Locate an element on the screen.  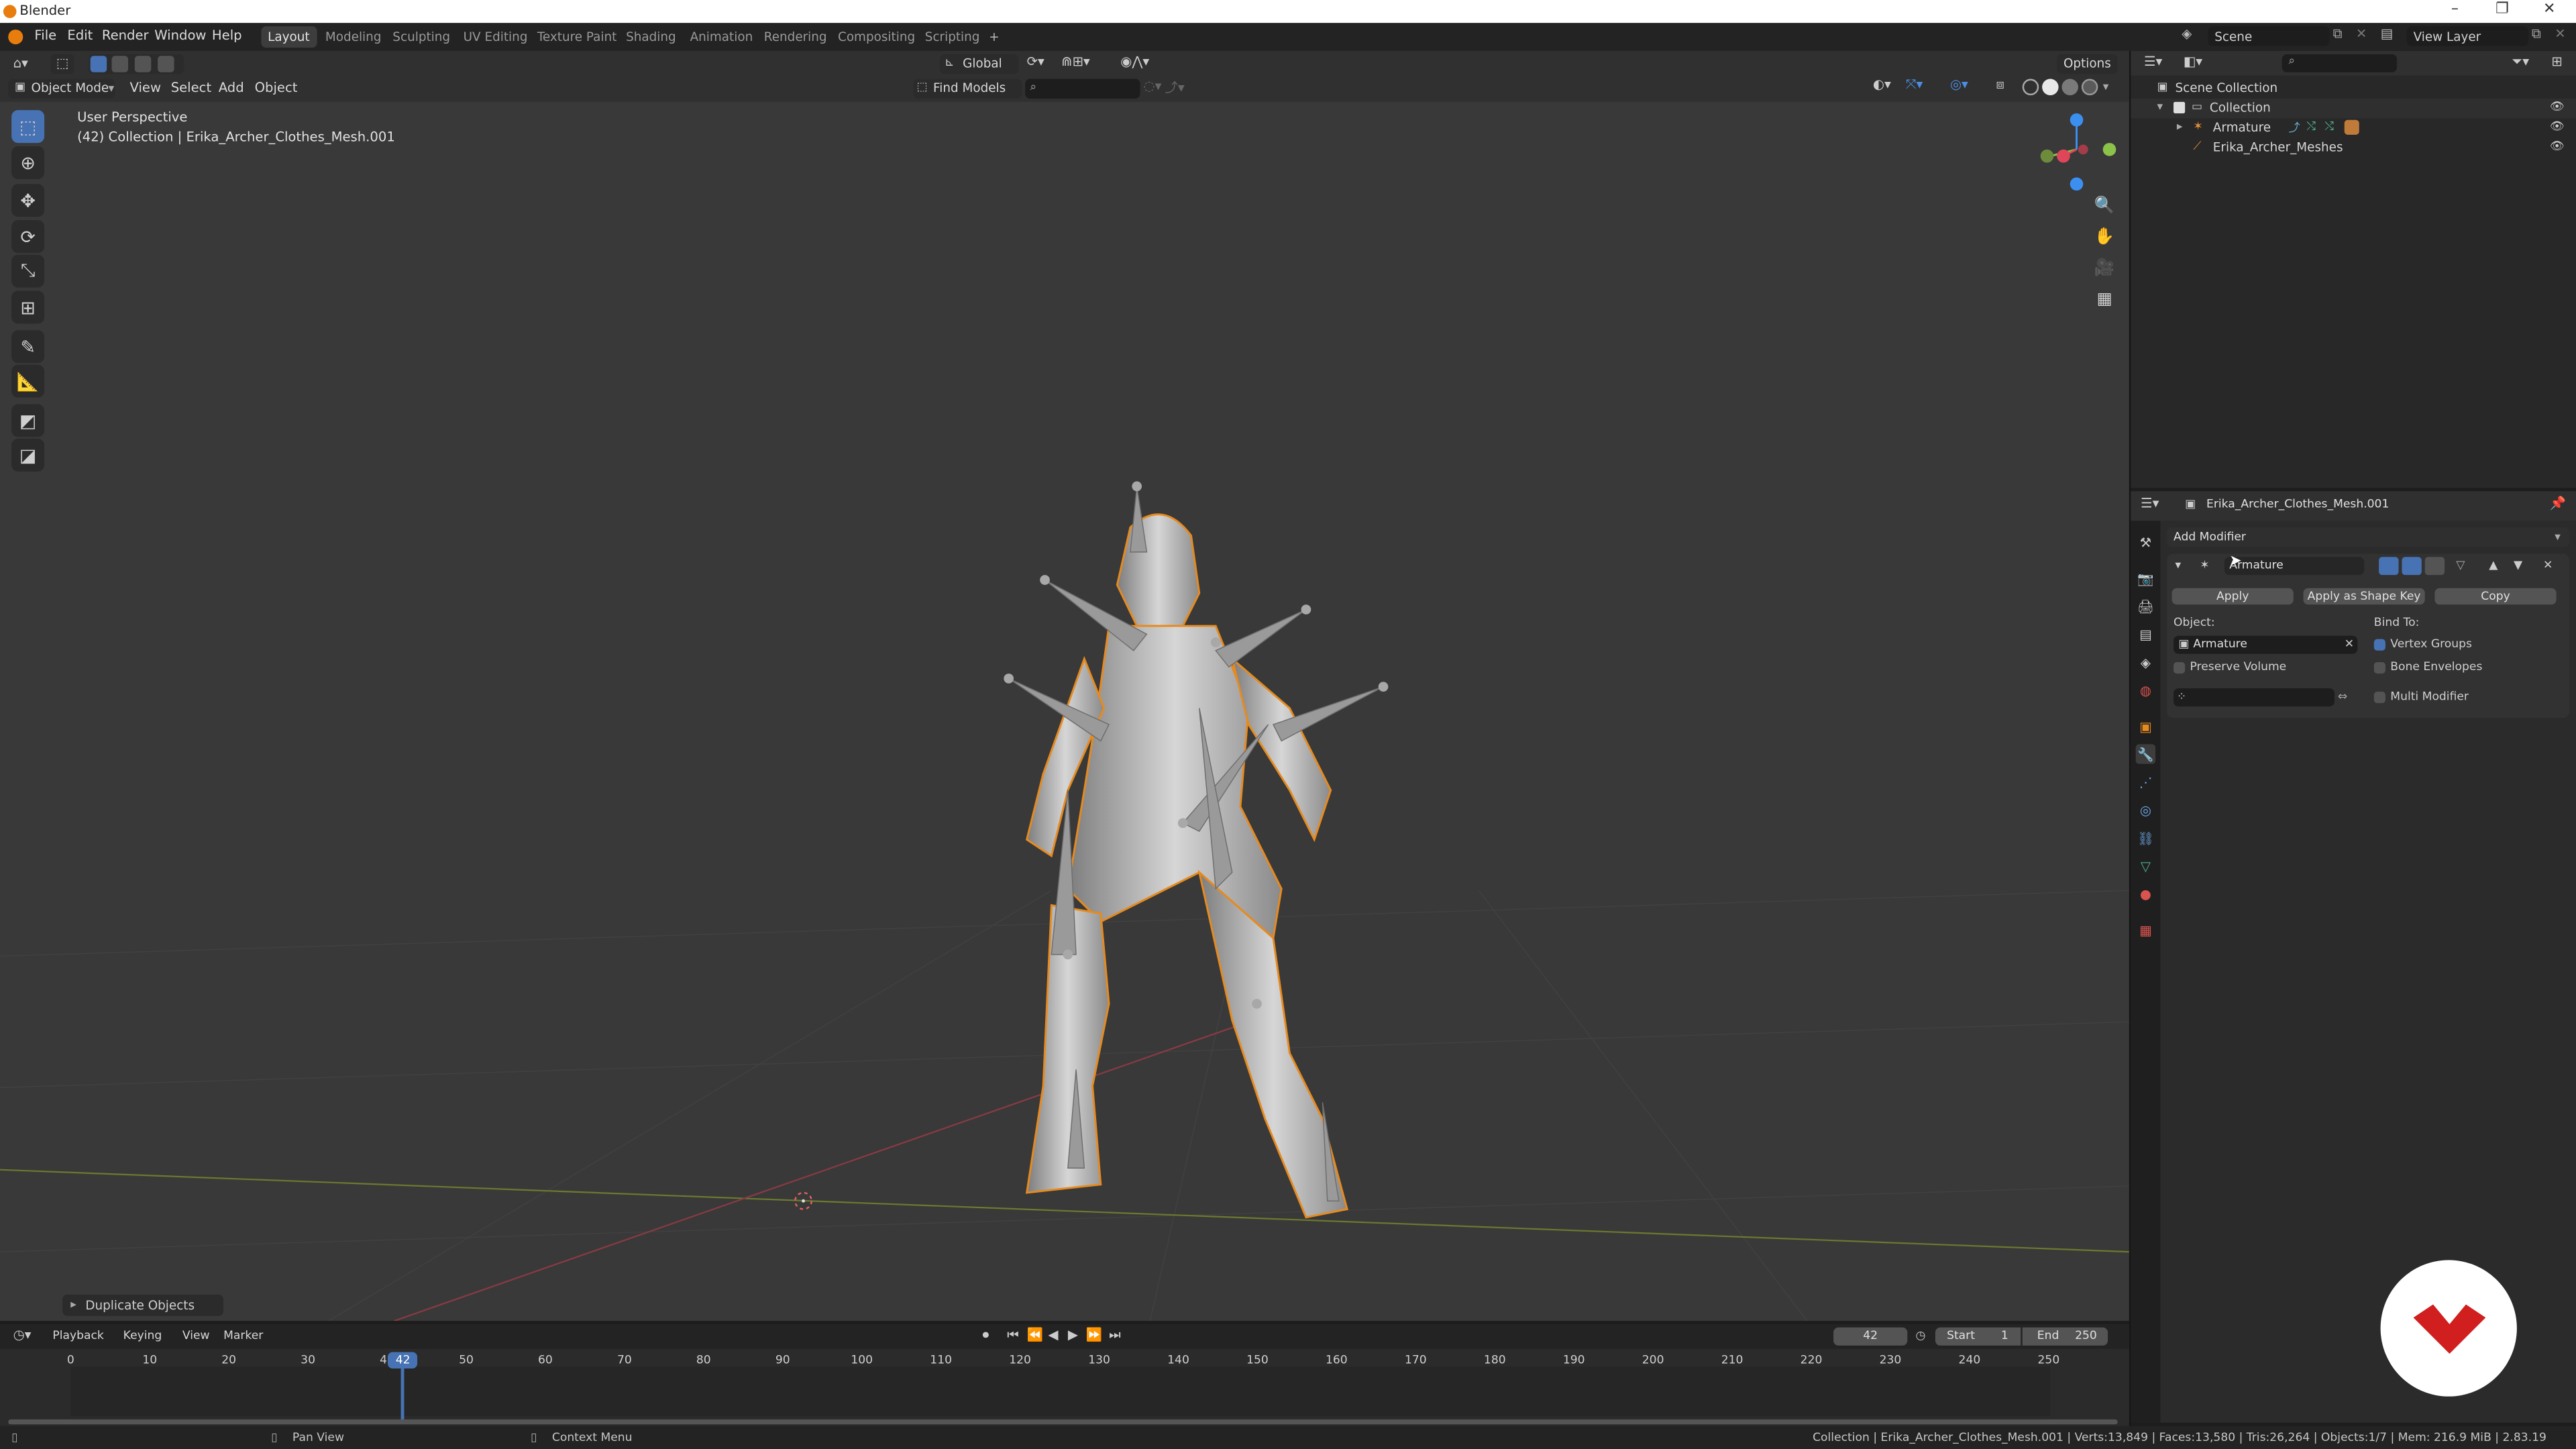
snap-icon: ⋒⊞▾ is located at coordinates (1075, 61).